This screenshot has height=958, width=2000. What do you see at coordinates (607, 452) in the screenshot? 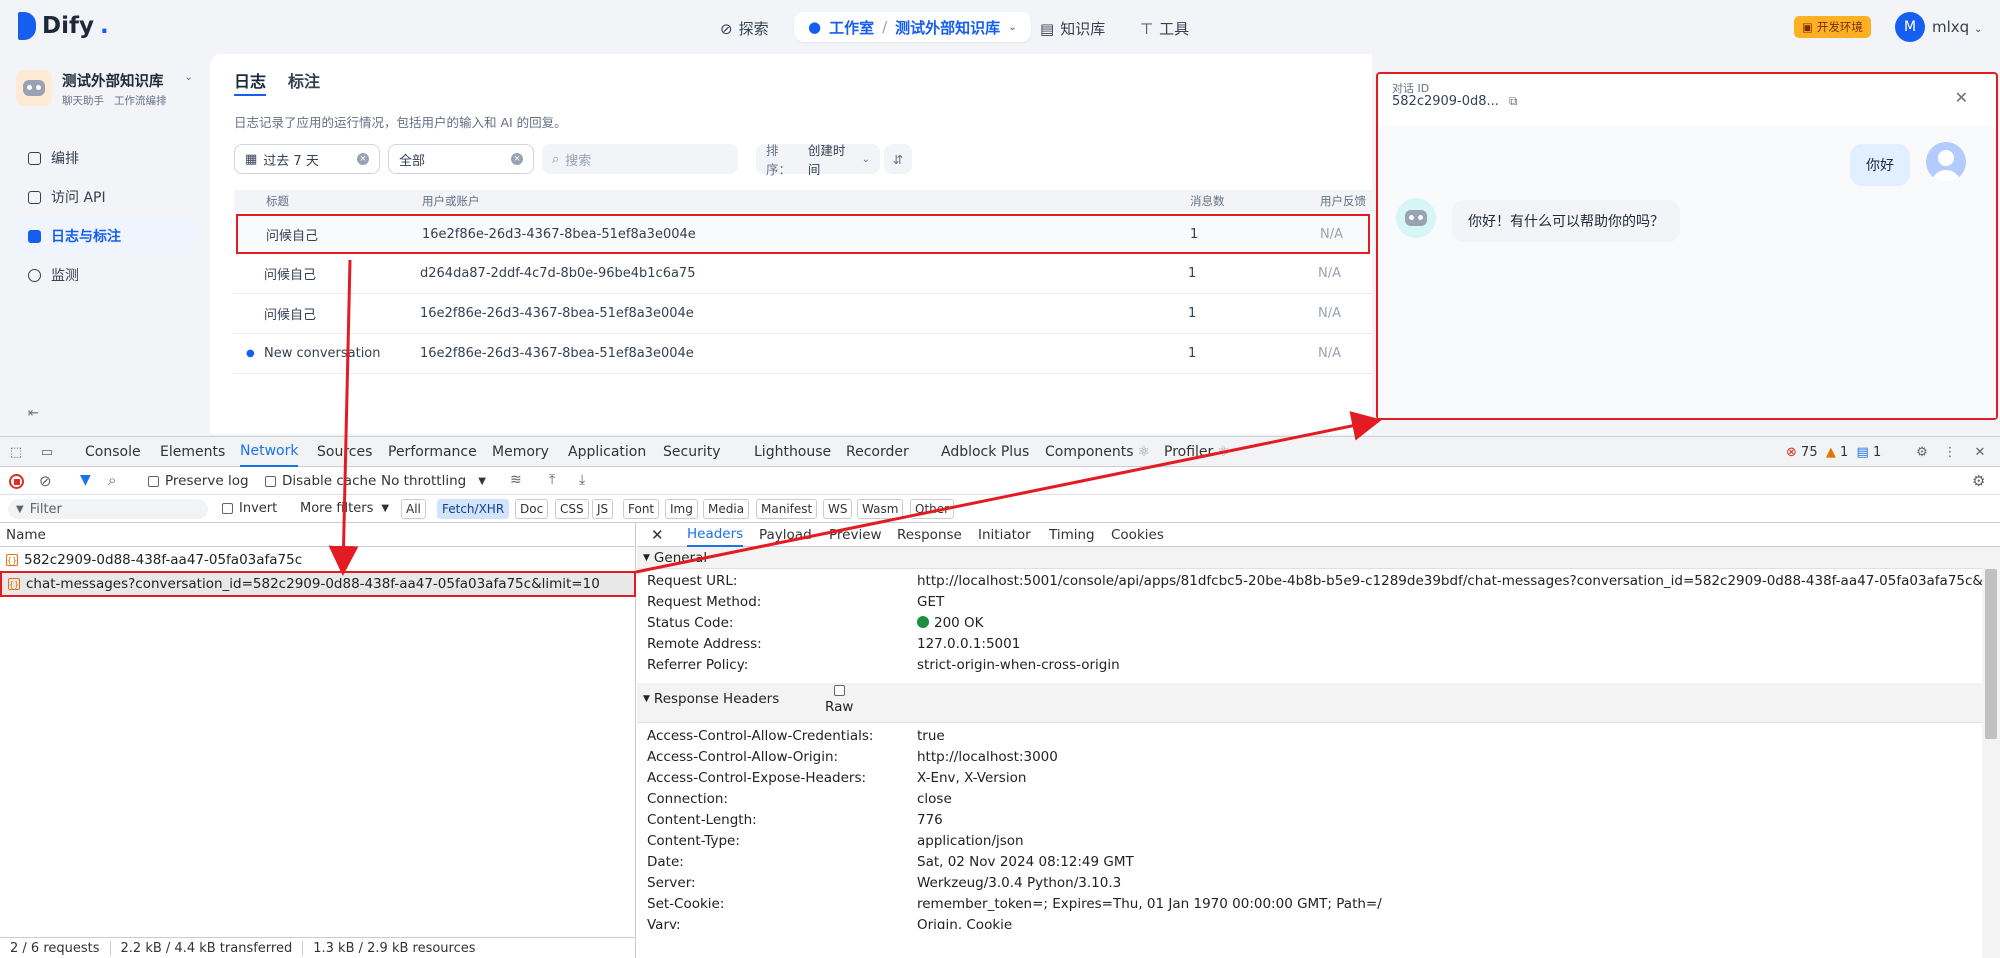
I see `tab-application: Application` at bounding box center [607, 452].